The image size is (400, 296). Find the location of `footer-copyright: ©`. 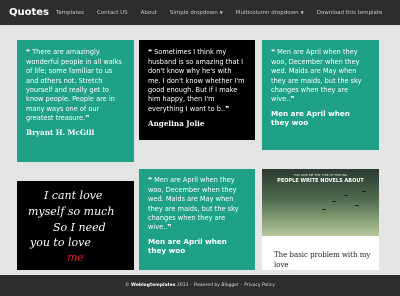

footer-copyright: © is located at coordinates (127, 285).